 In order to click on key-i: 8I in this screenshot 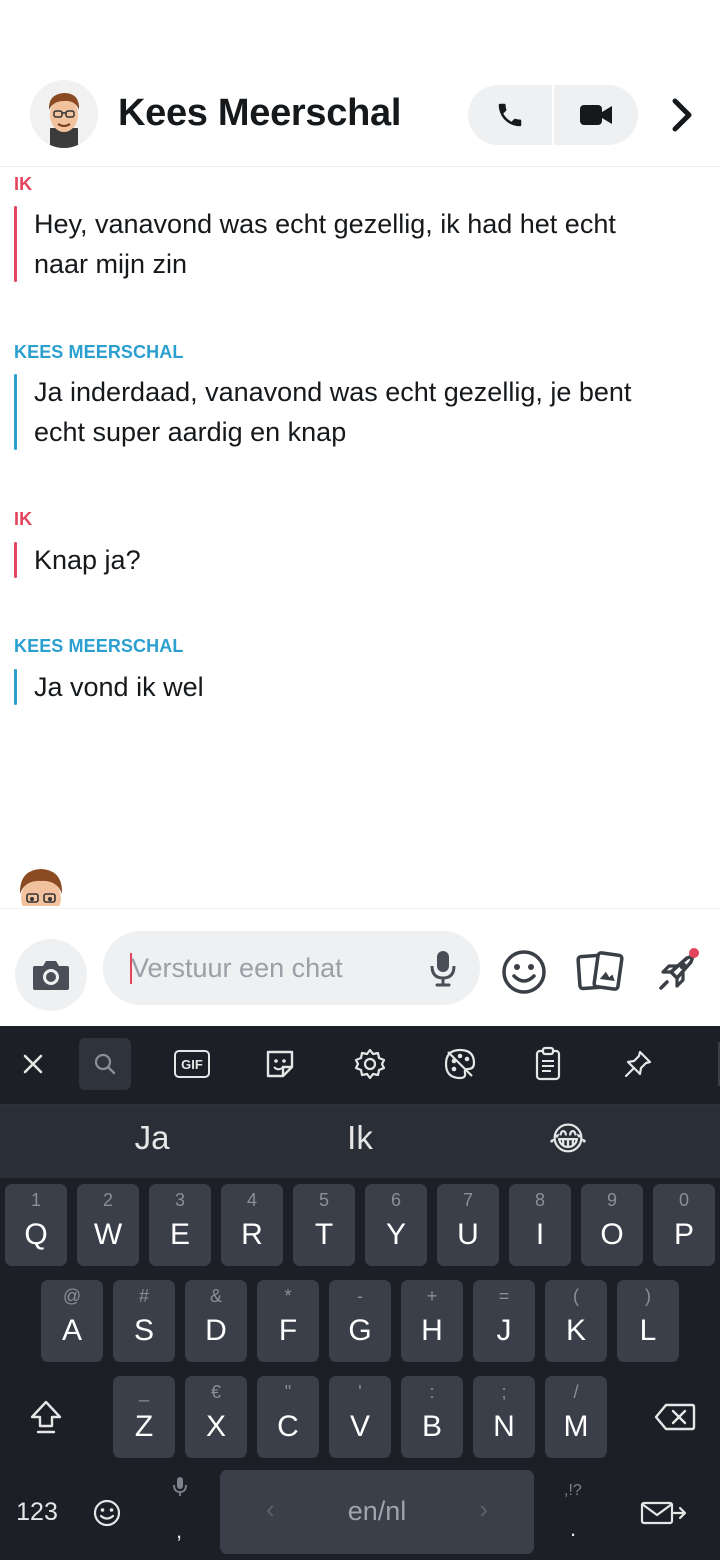, I will do `click(540, 1225)`.